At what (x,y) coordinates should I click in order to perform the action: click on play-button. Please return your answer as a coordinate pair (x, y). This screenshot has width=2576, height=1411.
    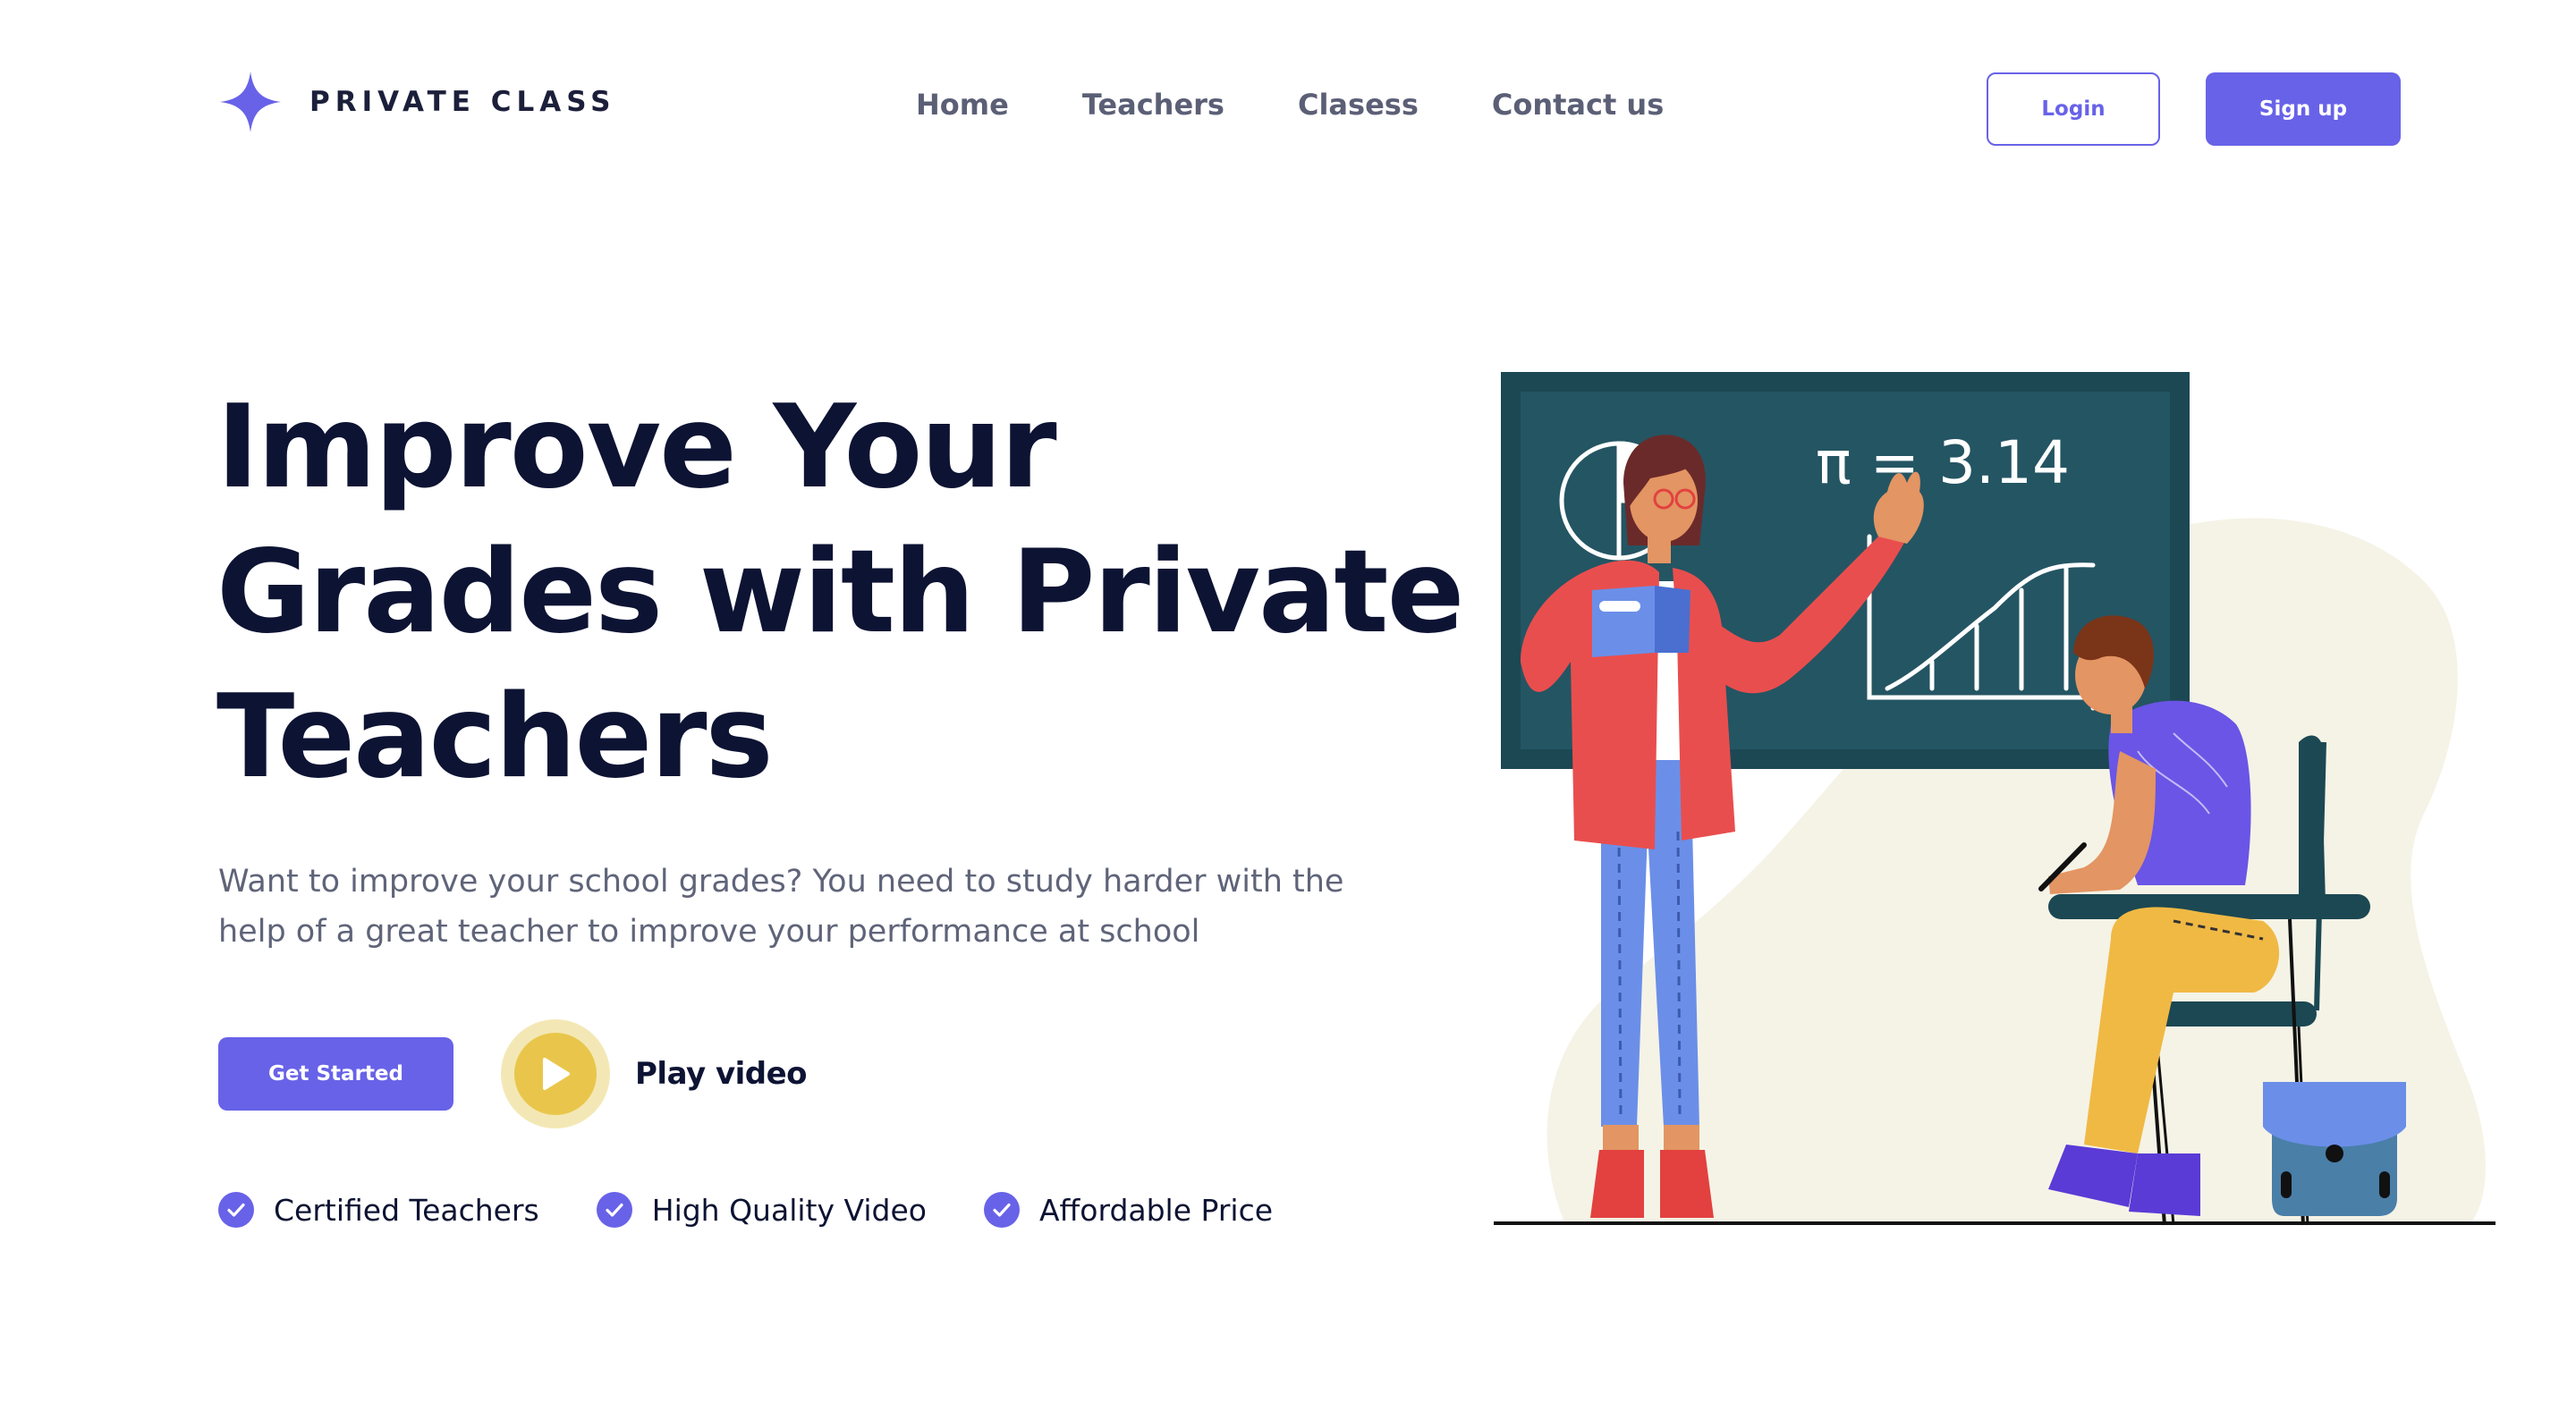
    Looking at the image, I should click on (555, 1073).